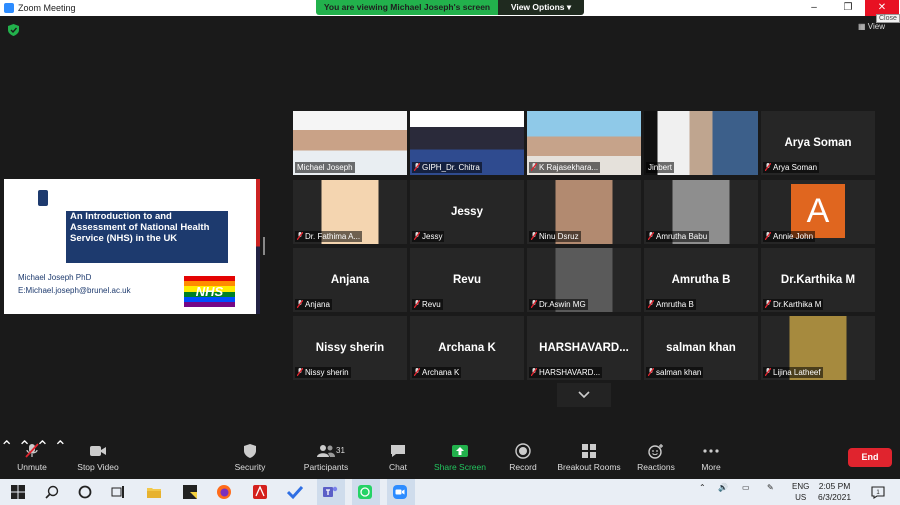  Describe the element at coordinates (451, 167) in the screenshot. I see `participant-name: GIPH_Dr. Chitra` at that location.